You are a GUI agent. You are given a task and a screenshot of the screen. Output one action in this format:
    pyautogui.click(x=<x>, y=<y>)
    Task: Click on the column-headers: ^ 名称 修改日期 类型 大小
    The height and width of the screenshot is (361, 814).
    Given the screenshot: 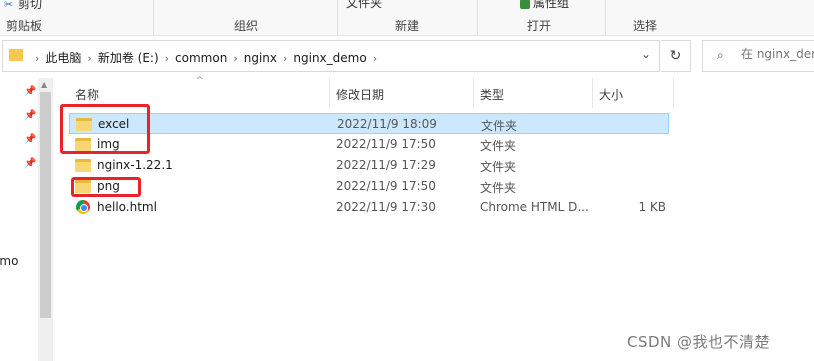 What is the action you would take?
    pyautogui.click(x=433, y=92)
    